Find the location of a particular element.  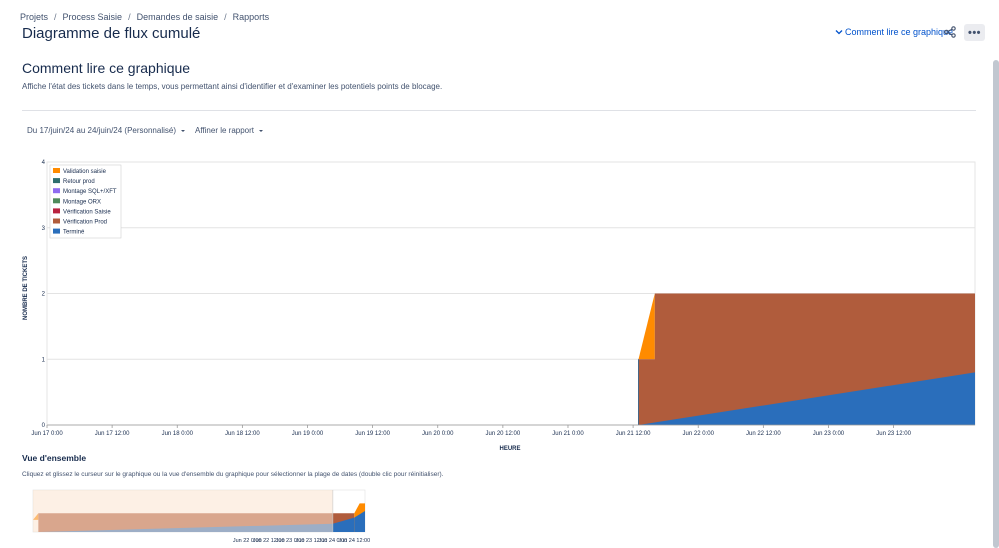

x-tick-label: Jun 20 0:00 is located at coordinates (438, 434).